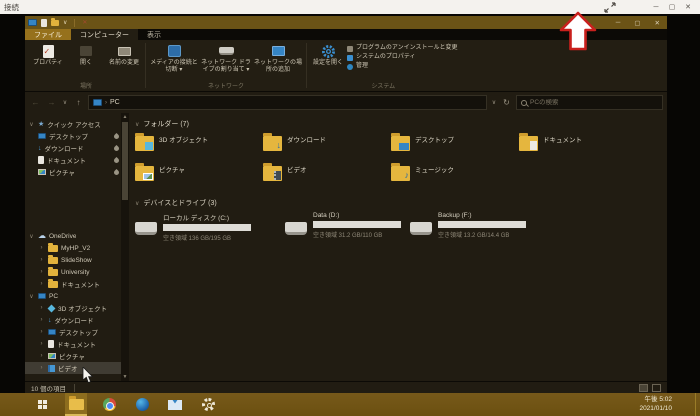  I want to click on fullscreen-icon, so click(610, 7).